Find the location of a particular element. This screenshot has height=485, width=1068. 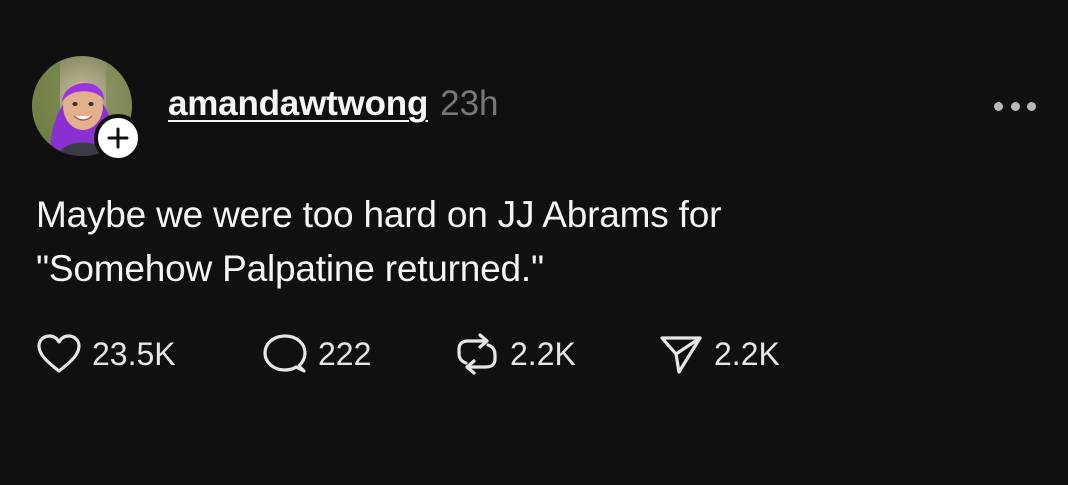

reply-button: 222 is located at coordinates (316, 354).